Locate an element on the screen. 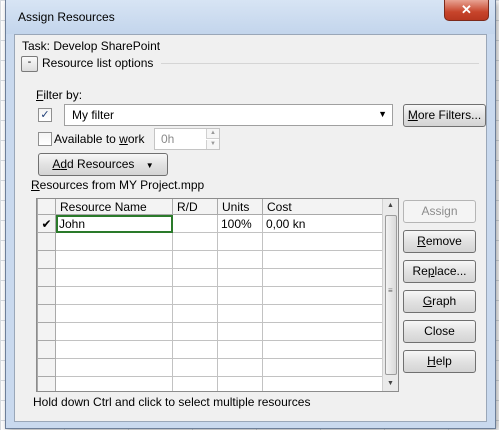 Image resolution: width=499 pixels, height=430 pixels. spin-up-icon: ▲ is located at coordinates (212, 134).